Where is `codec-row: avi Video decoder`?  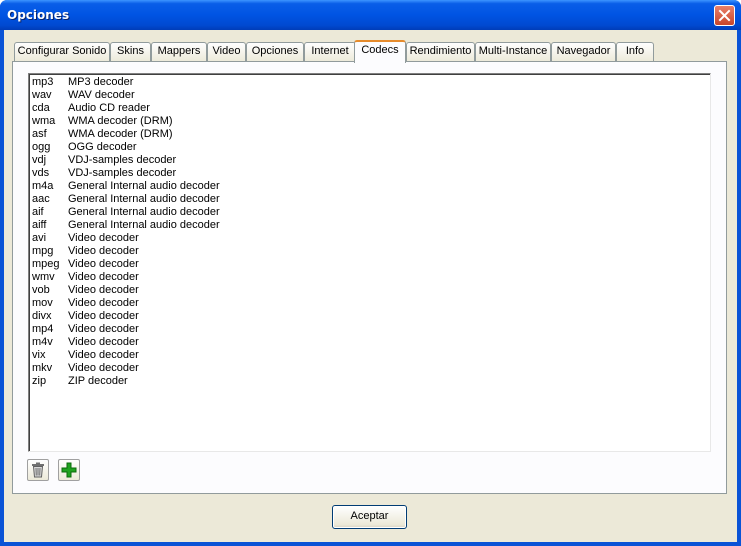
codec-row: avi Video decoder is located at coordinates (126, 238).